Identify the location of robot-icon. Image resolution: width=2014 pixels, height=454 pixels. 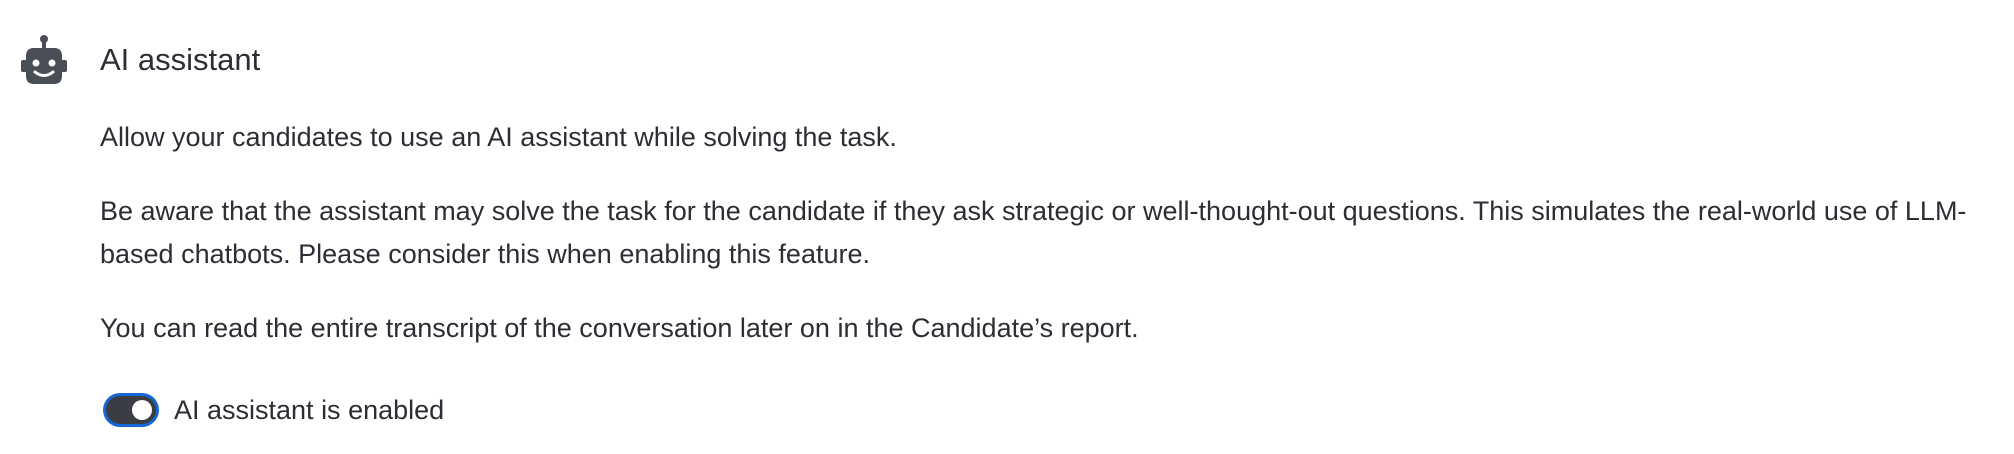
(44, 59).